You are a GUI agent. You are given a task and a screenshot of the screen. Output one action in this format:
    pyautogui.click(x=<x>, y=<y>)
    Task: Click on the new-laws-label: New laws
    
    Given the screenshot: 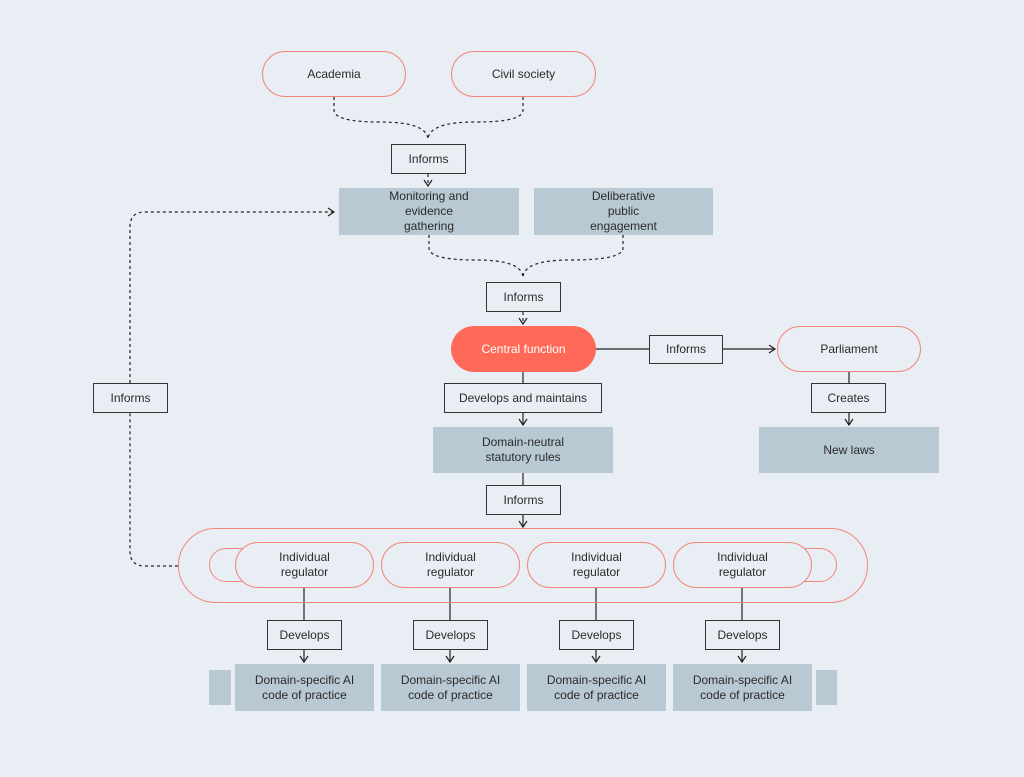 What is the action you would take?
    pyautogui.click(x=849, y=449)
    